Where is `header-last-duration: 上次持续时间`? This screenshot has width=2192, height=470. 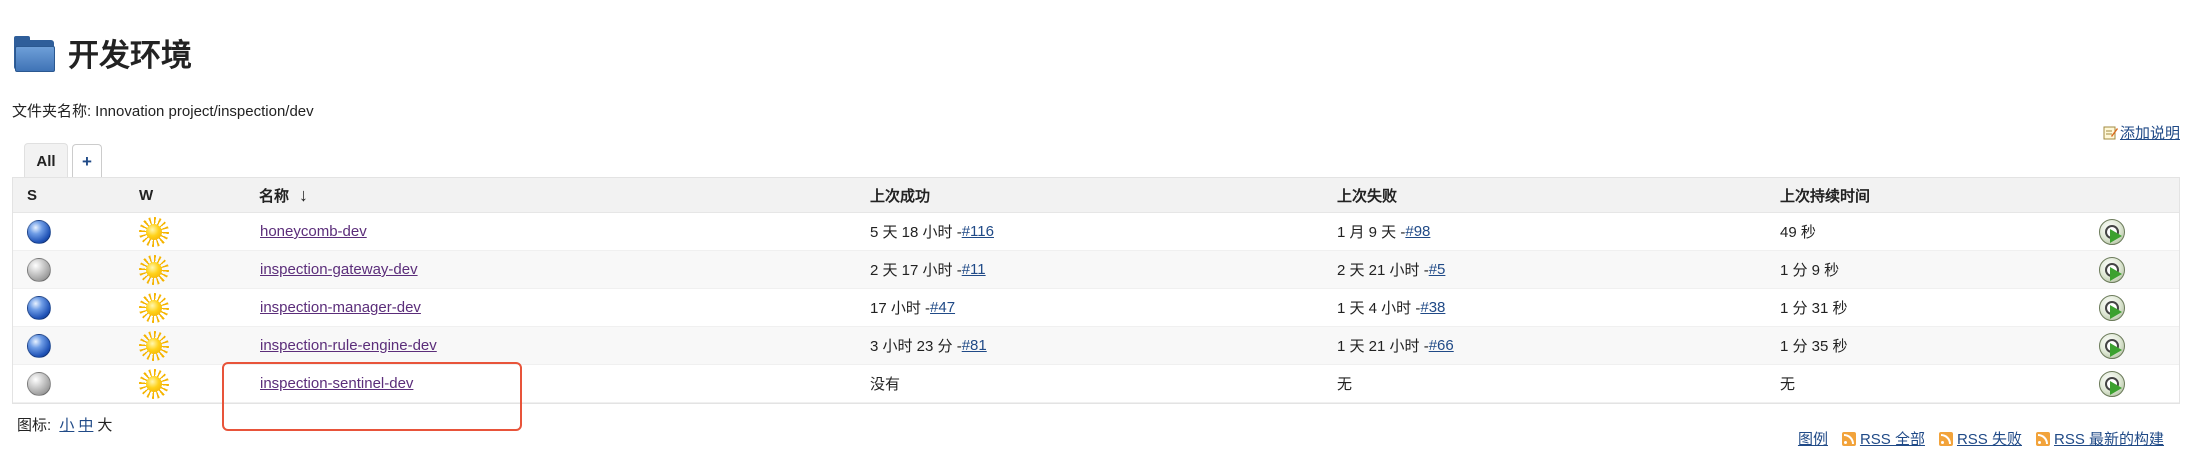 header-last-duration: 上次持续时间 is located at coordinates (1825, 195).